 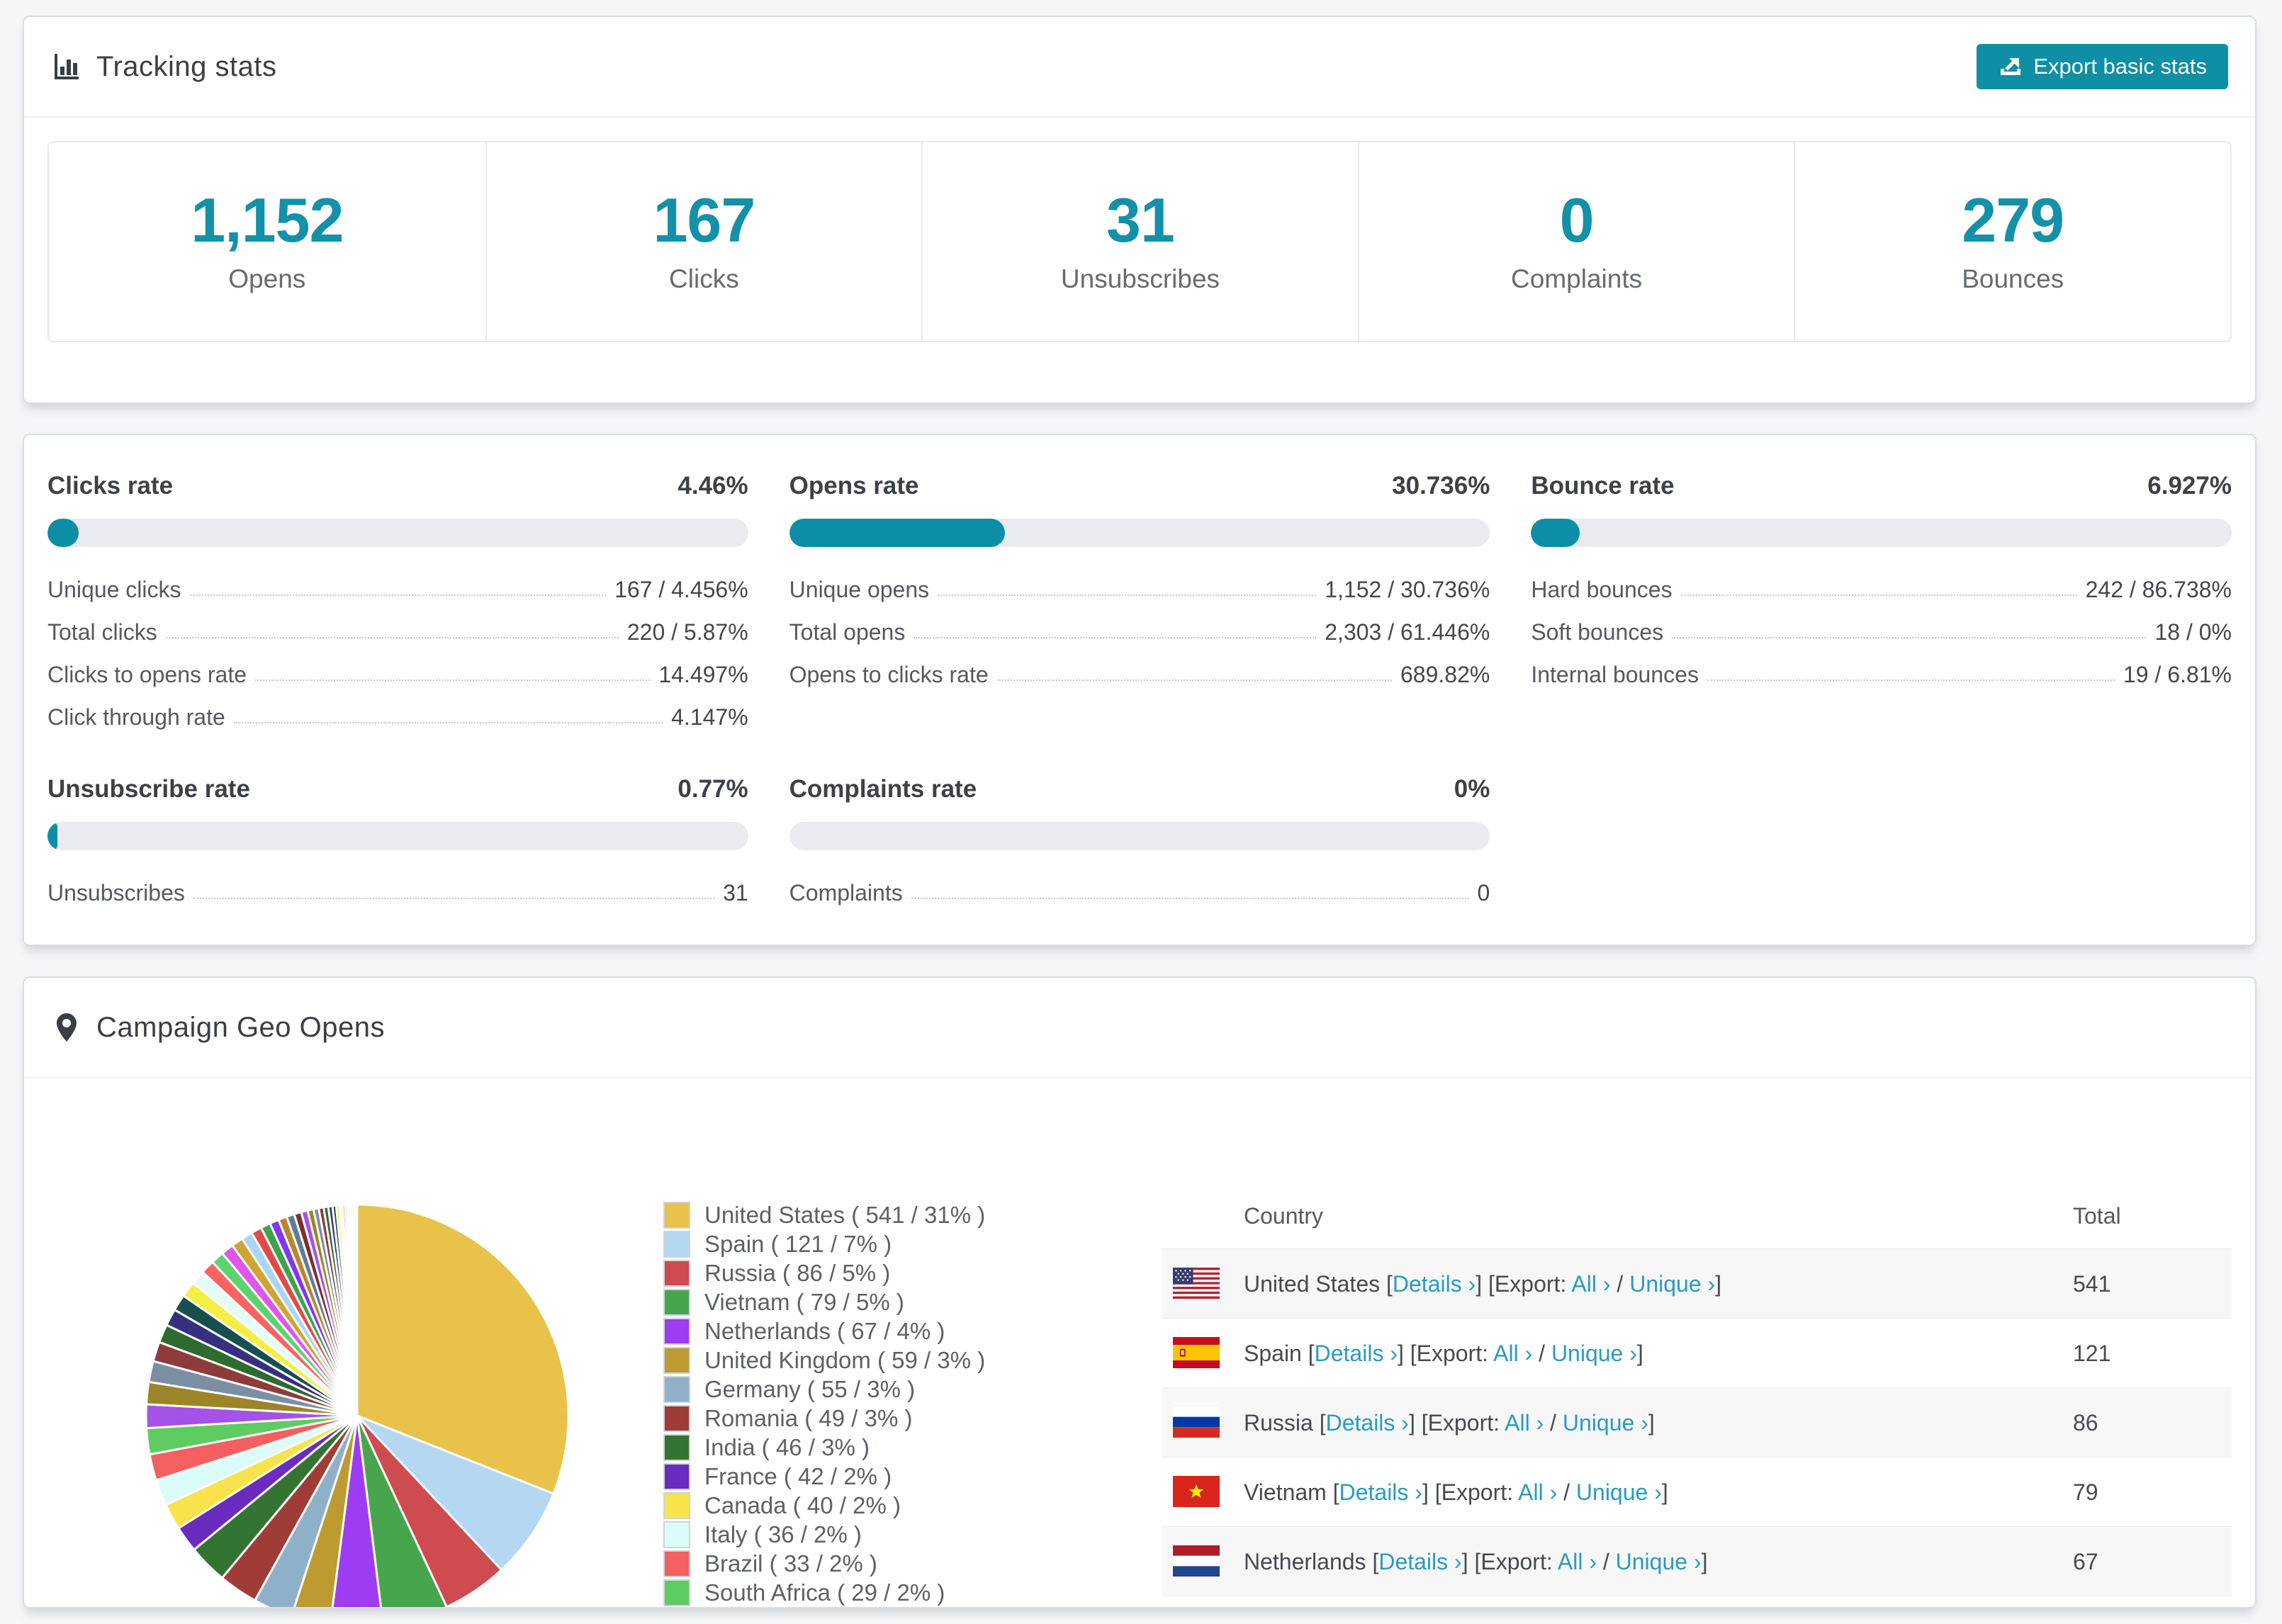 I want to click on stat-value: 14.497%, so click(x=703, y=675).